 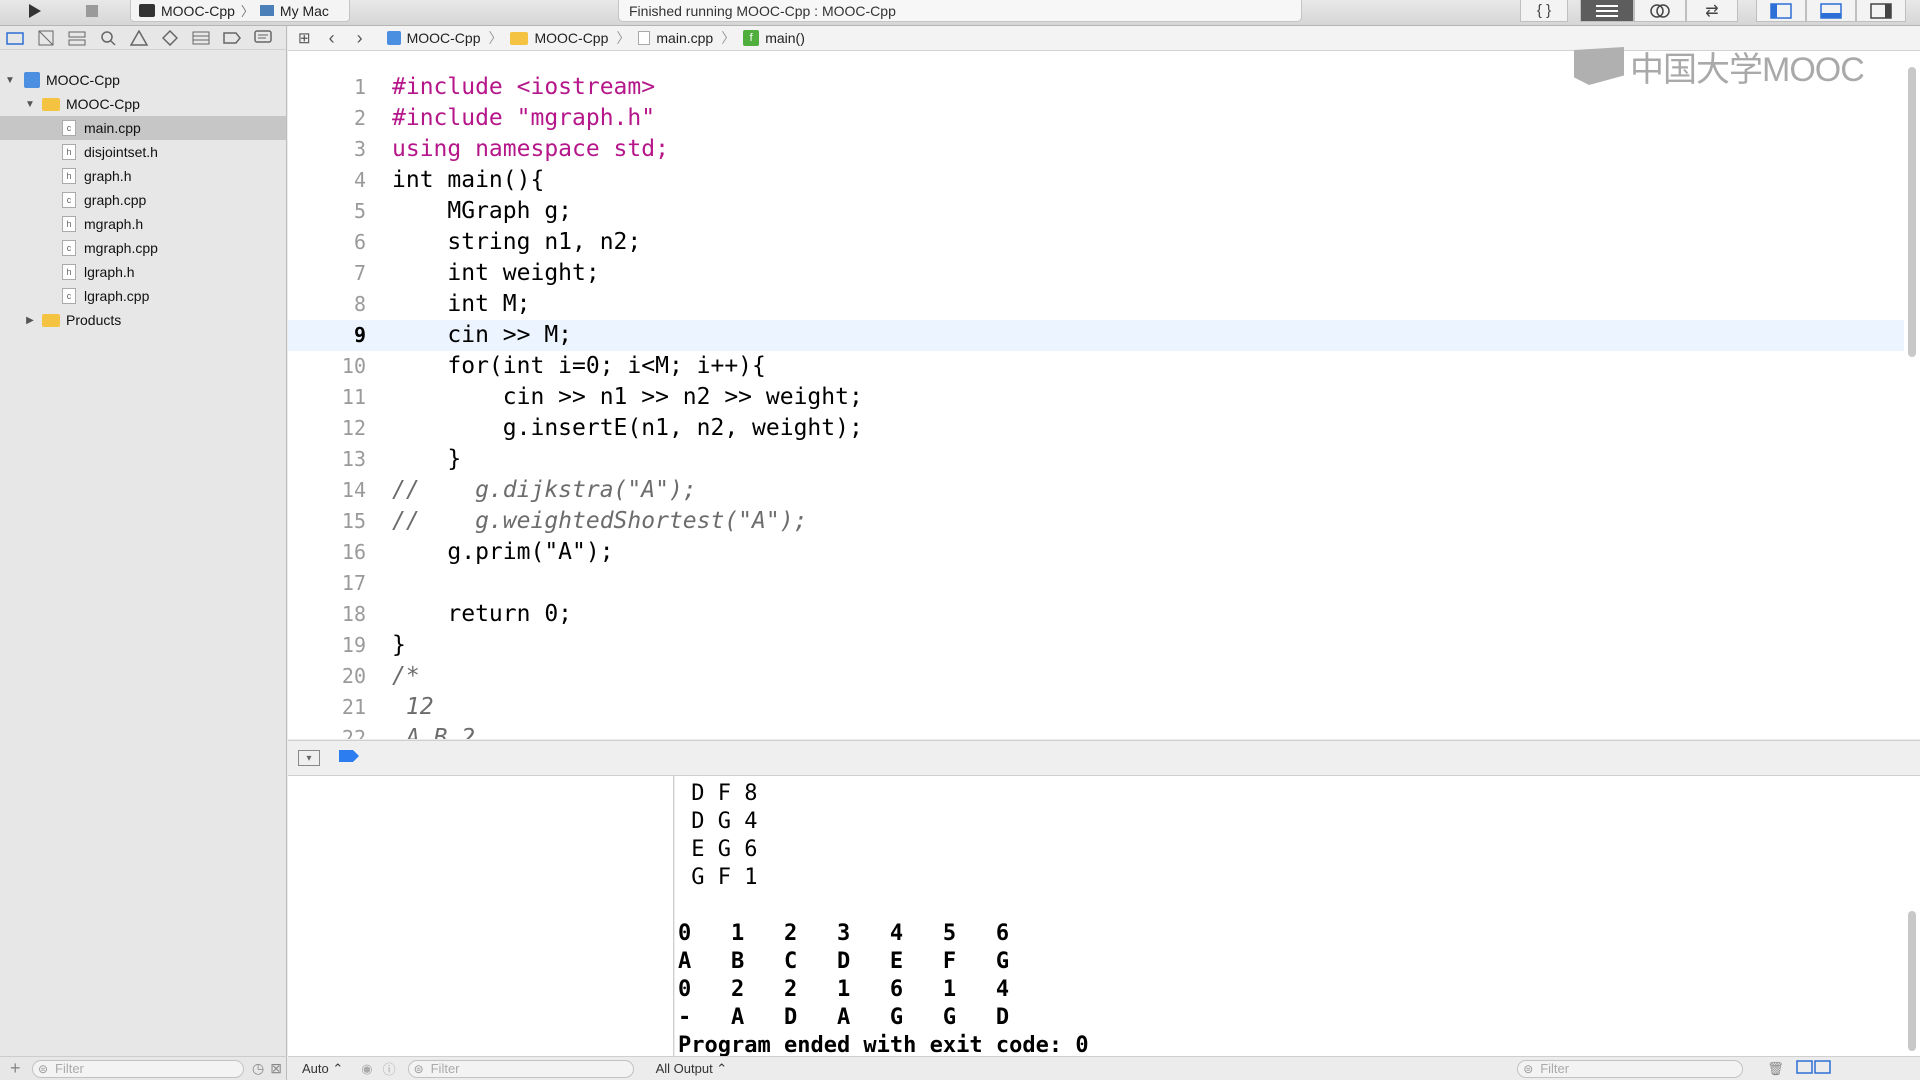 What do you see at coordinates (143, 104) in the screenshot?
I see `tree-item-group: ▼ MOOC-Cpp` at bounding box center [143, 104].